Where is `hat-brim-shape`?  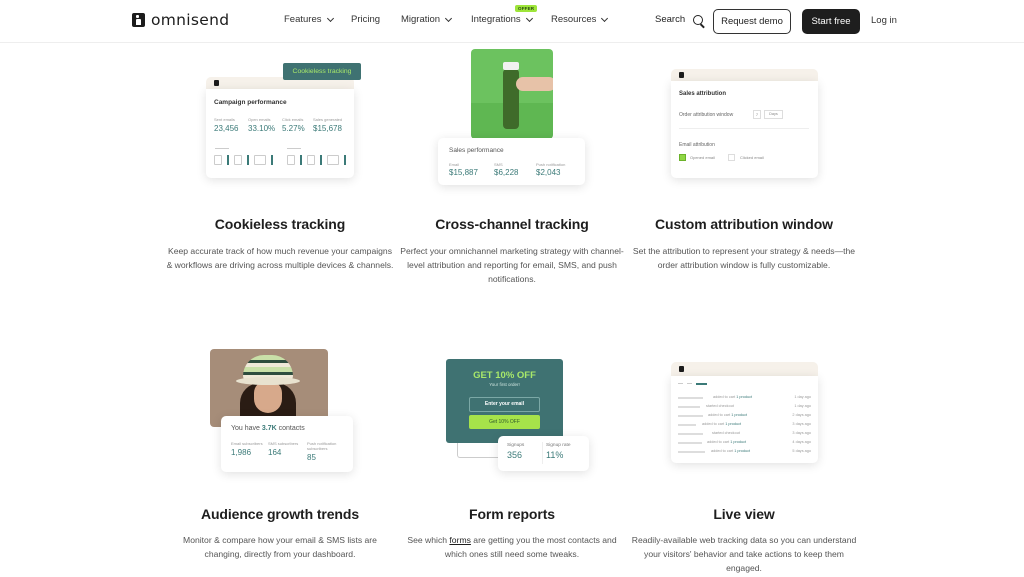
hat-brim-shape is located at coordinates (268, 381).